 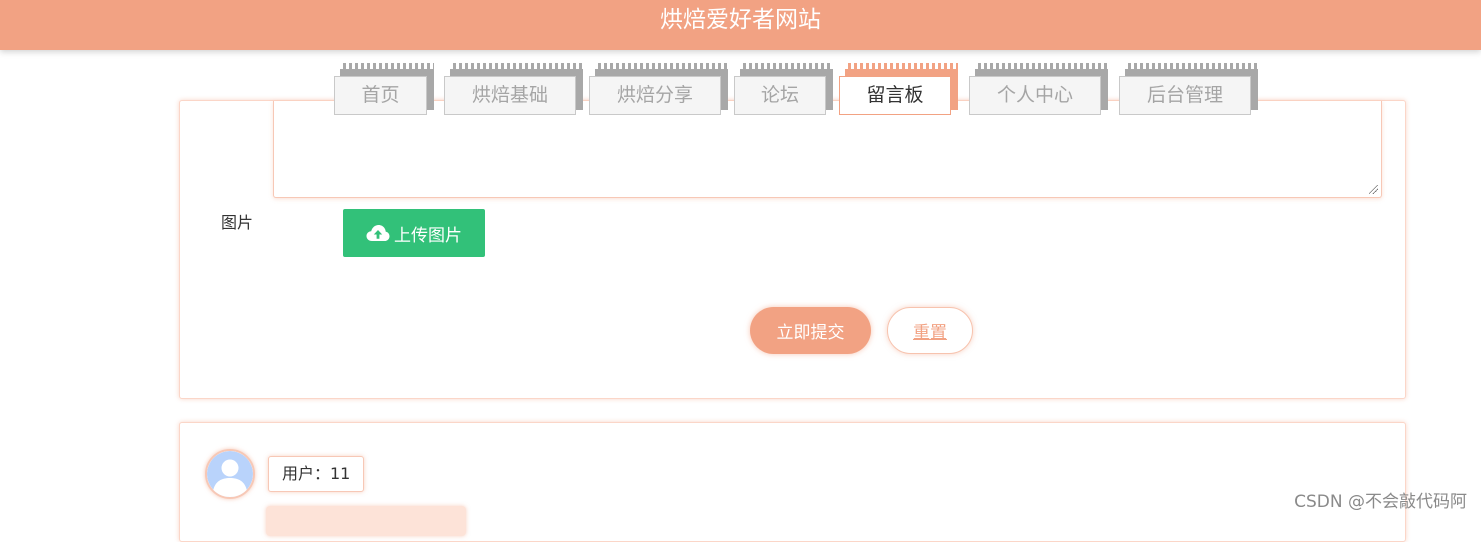 I want to click on cloud-upload-icon, so click(x=378, y=233).